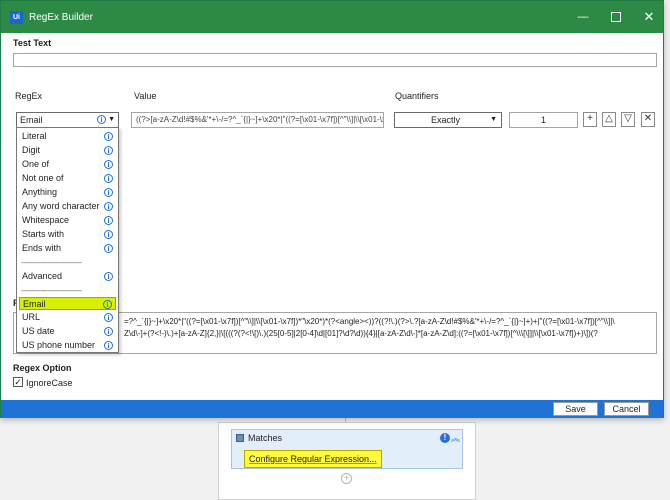  I want to click on dropdown-item-us-date: US date i, so click(67, 331).